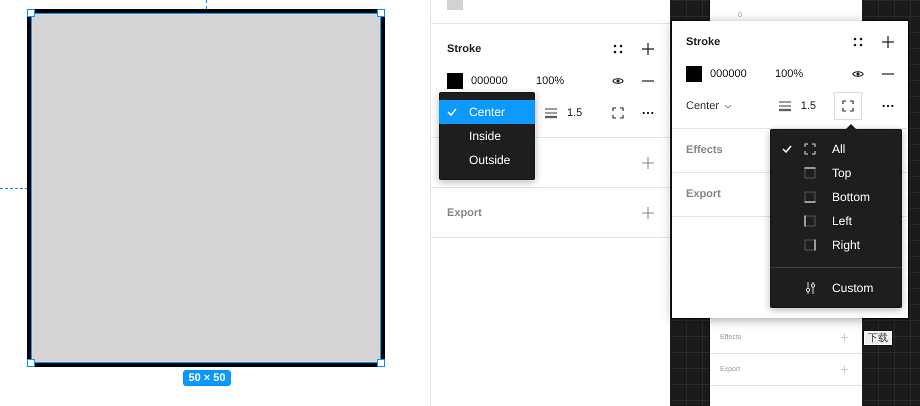 Image resolution: width=920 pixels, height=406 pixels. Describe the element at coordinates (704, 150) in the screenshot. I see `section-title: Effects` at that location.